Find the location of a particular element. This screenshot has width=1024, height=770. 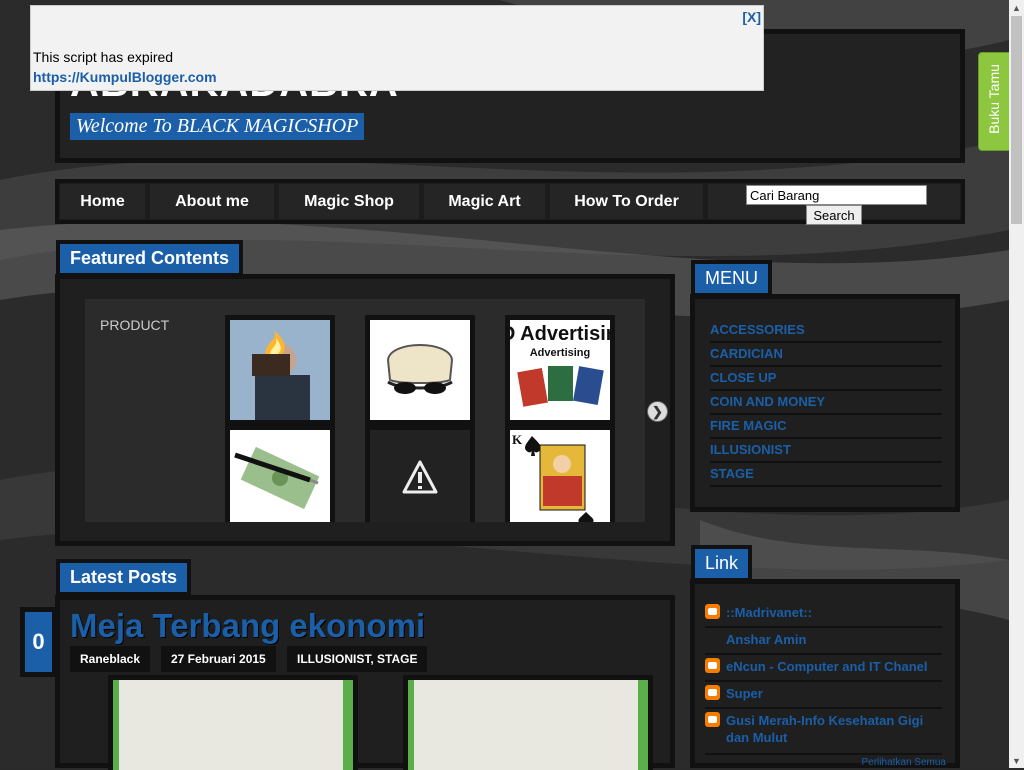

menu-item-close-up: CLOSE UP is located at coordinates (826, 378).